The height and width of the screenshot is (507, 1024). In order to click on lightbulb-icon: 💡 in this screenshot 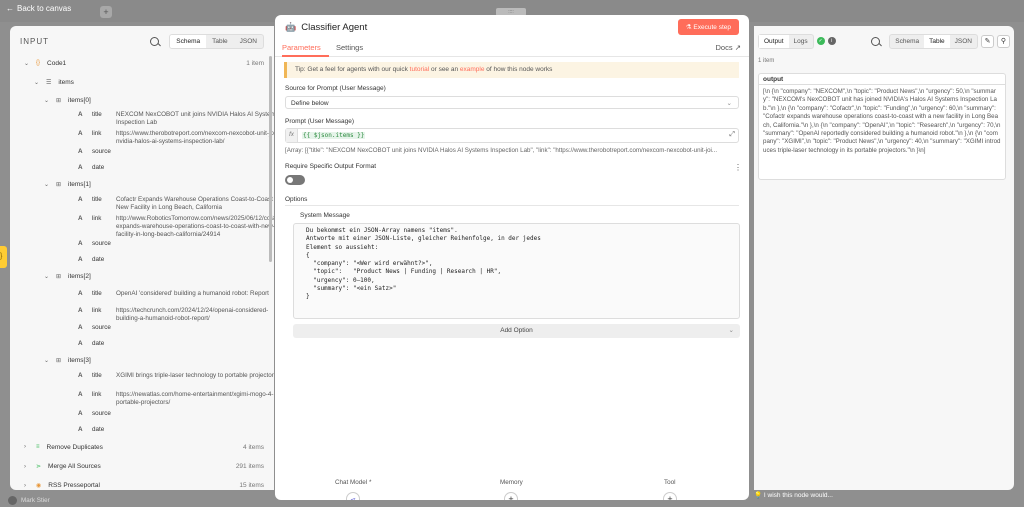, I will do `click(759, 495)`.